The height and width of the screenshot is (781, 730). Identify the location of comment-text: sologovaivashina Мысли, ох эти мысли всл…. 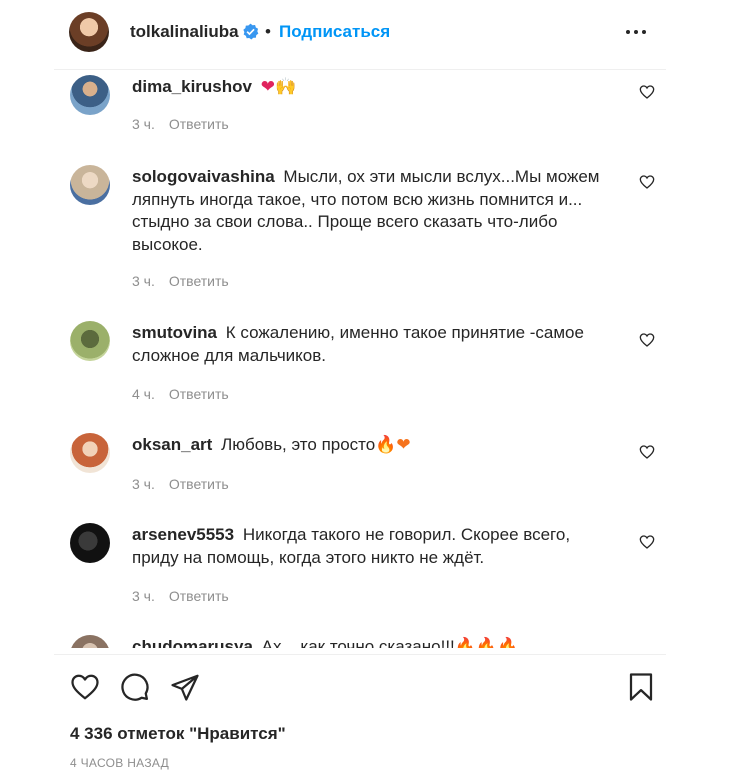
(367, 211).